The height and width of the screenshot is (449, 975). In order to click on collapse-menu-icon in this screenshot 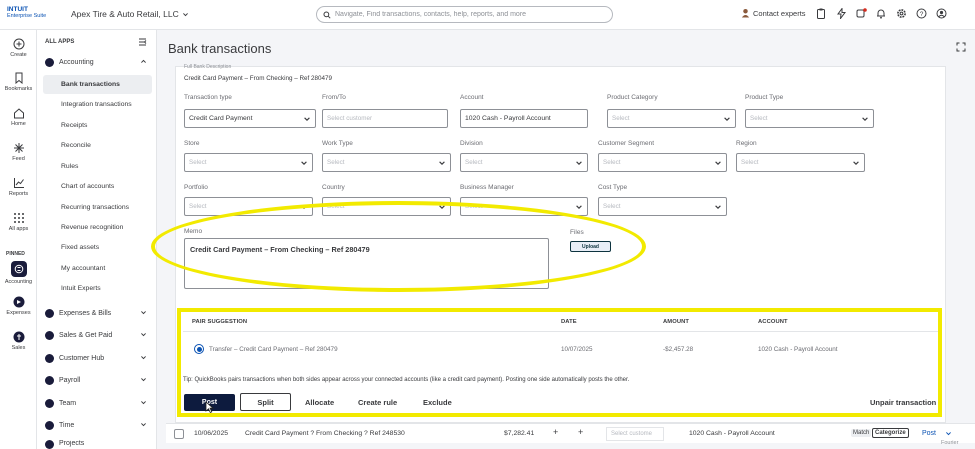, I will do `click(143, 42)`.